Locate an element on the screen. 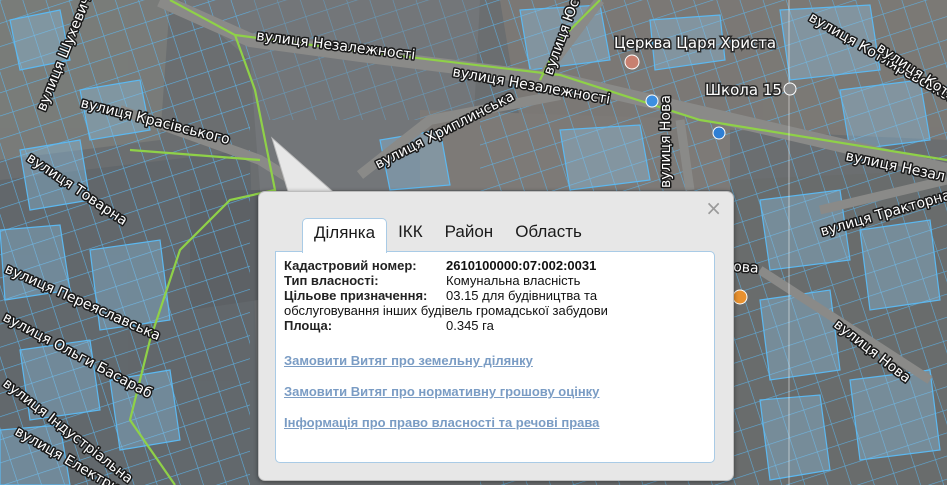 The width and height of the screenshot is (947, 485). tab-parcel: Ділянка is located at coordinates (345, 235).